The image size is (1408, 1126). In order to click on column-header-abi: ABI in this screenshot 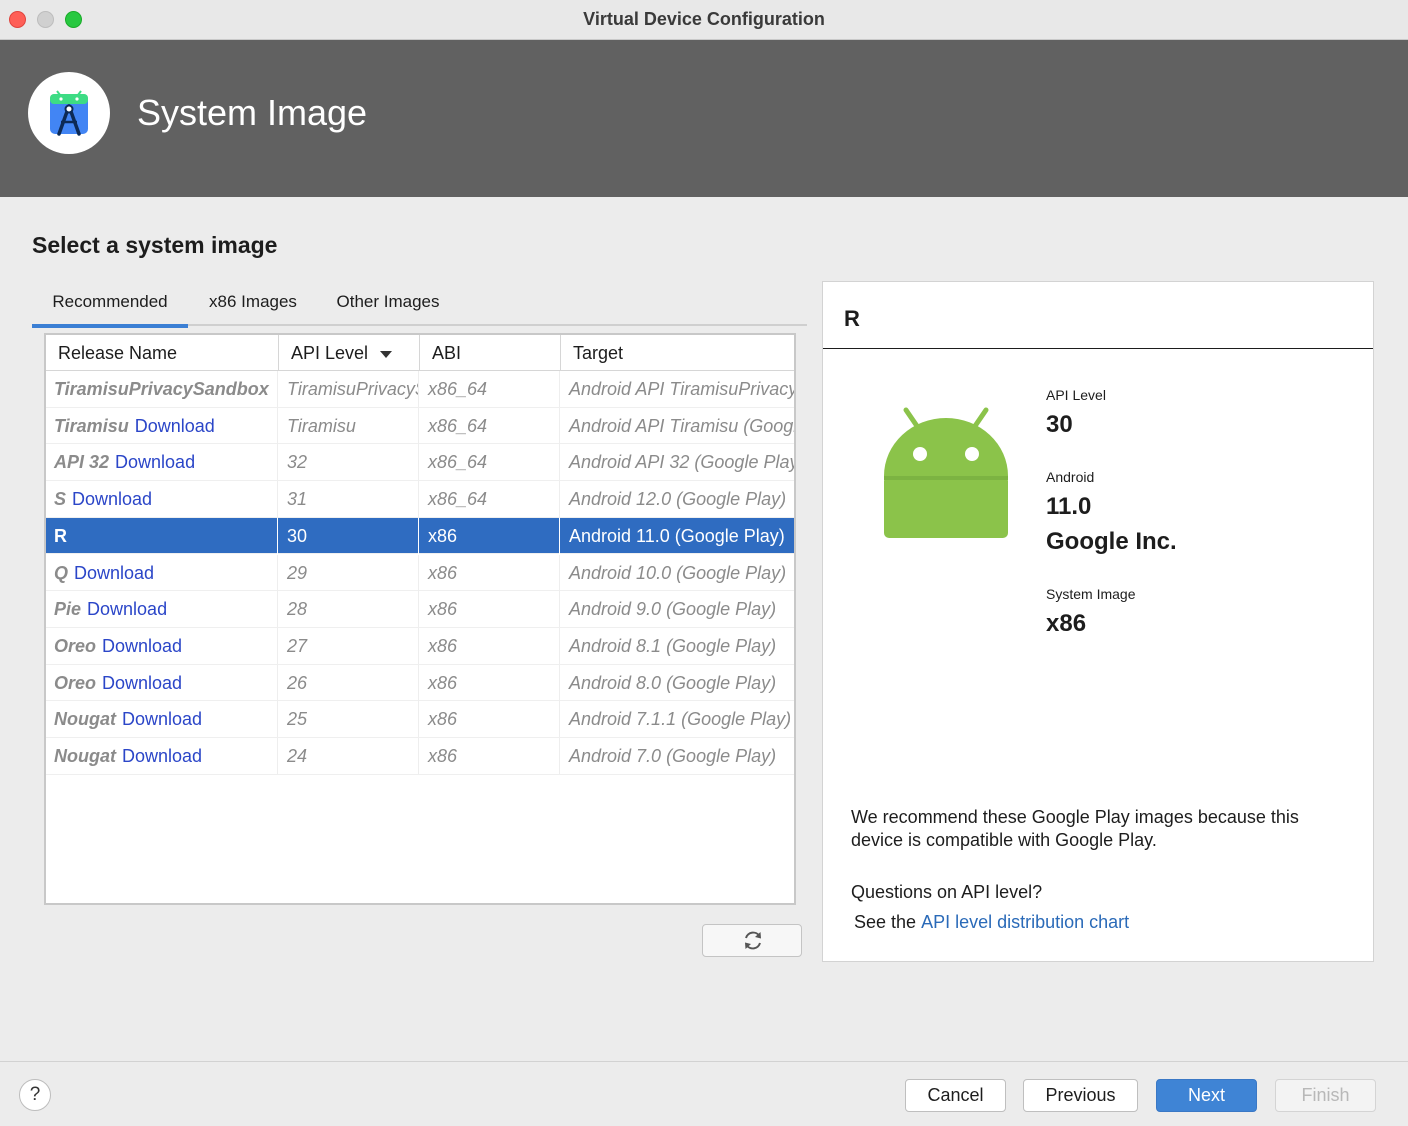, I will do `click(490, 353)`.